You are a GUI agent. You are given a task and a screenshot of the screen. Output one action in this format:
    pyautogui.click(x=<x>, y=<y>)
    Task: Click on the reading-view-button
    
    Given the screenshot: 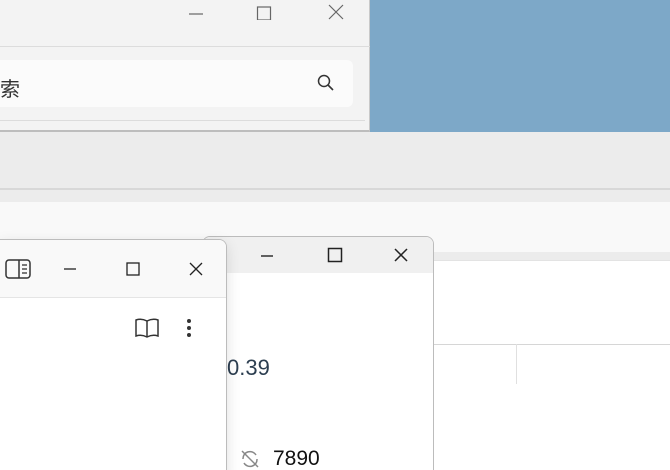 What is the action you would take?
    pyautogui.click(x=18, y=269)
    